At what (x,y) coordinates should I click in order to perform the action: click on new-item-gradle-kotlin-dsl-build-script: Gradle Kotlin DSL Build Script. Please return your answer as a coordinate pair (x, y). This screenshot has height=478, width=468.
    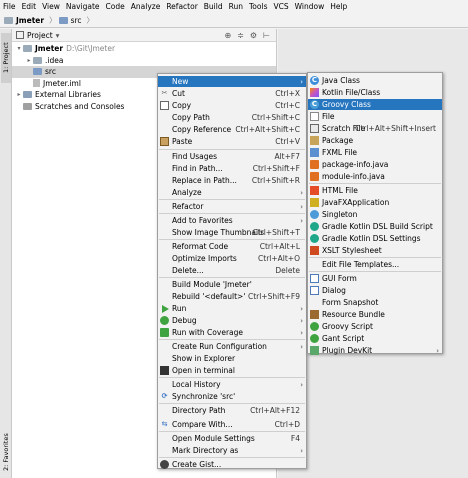
    Looking at the image, I should click on (375, 226).